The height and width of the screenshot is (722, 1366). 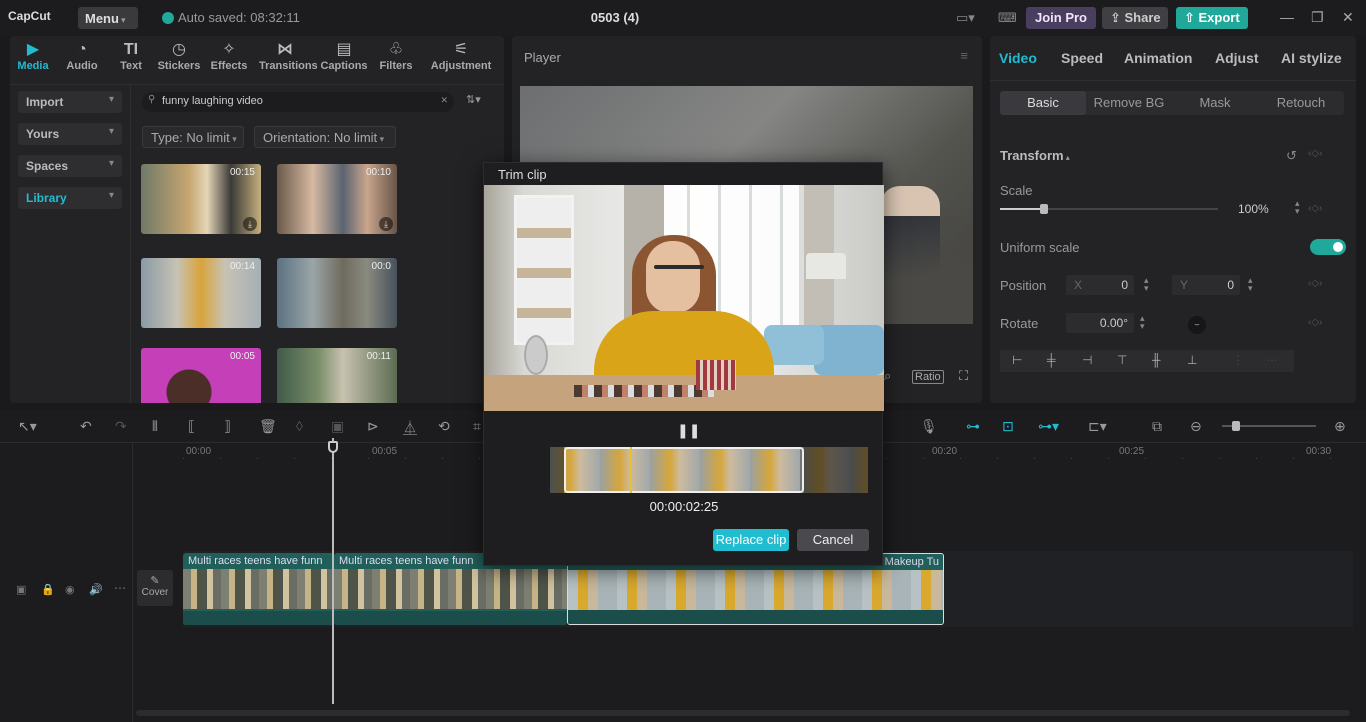 What do you see at coordinates (1311, 58) in the screenshot?
I see `tab-ai-stylize: AI stylize` at bounding box center [1311, 58].